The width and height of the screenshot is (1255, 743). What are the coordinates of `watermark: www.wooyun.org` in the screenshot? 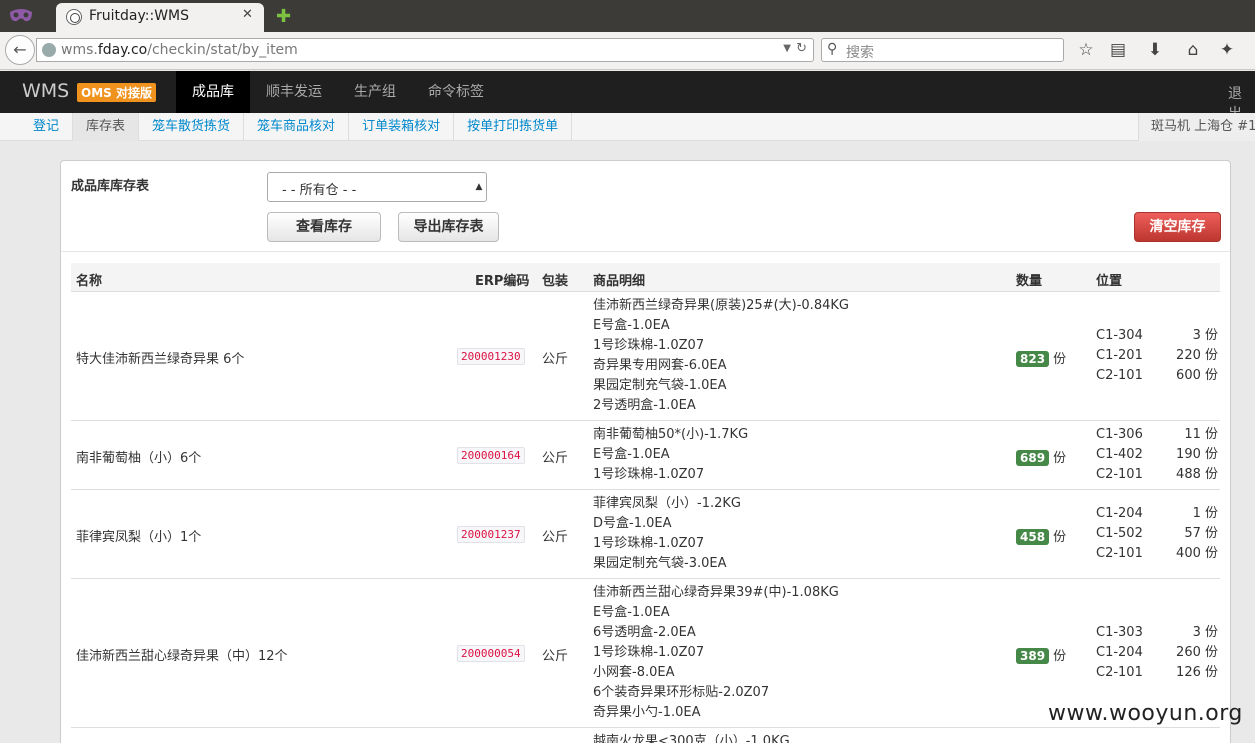 It's located at (1145, 713).